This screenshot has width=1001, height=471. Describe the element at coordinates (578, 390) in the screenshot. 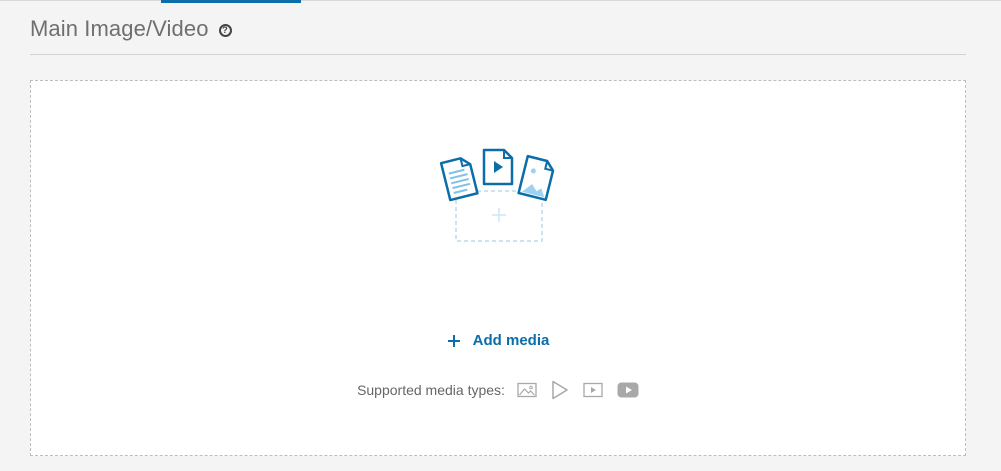

I see `media-type-icons` at that location.